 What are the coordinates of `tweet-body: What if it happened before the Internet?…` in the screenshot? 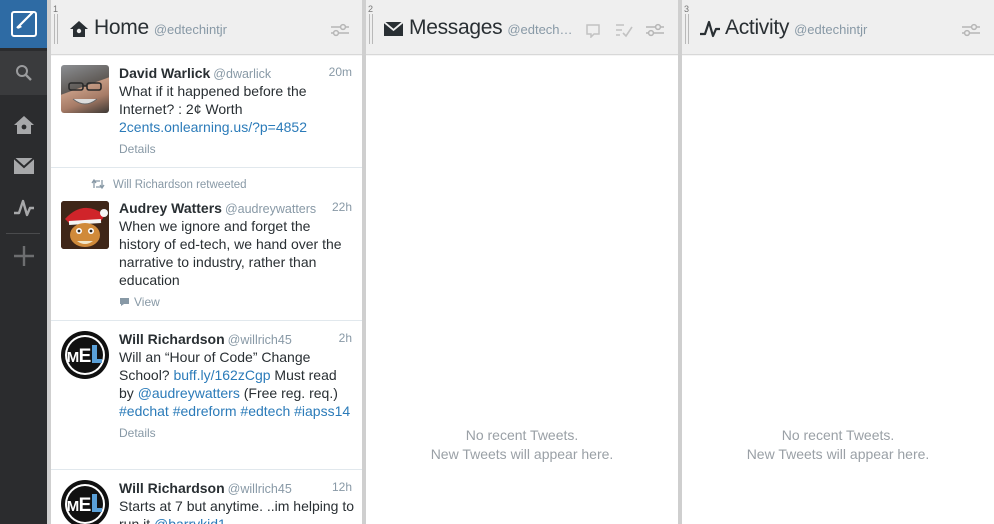 It's located at (213, 100).